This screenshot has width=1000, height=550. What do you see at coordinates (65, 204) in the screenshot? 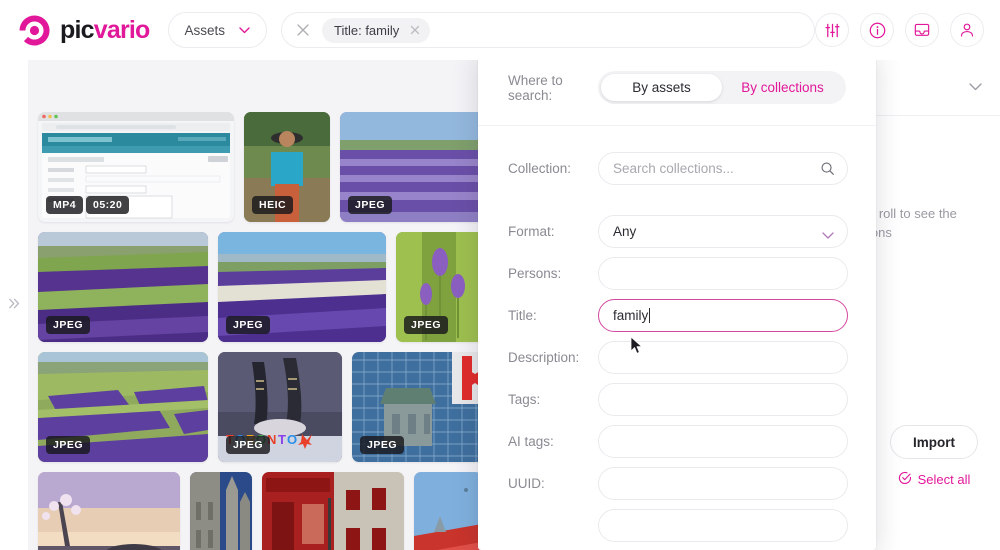
I see `format-badge: MP4` at bounding box center [65, 204].